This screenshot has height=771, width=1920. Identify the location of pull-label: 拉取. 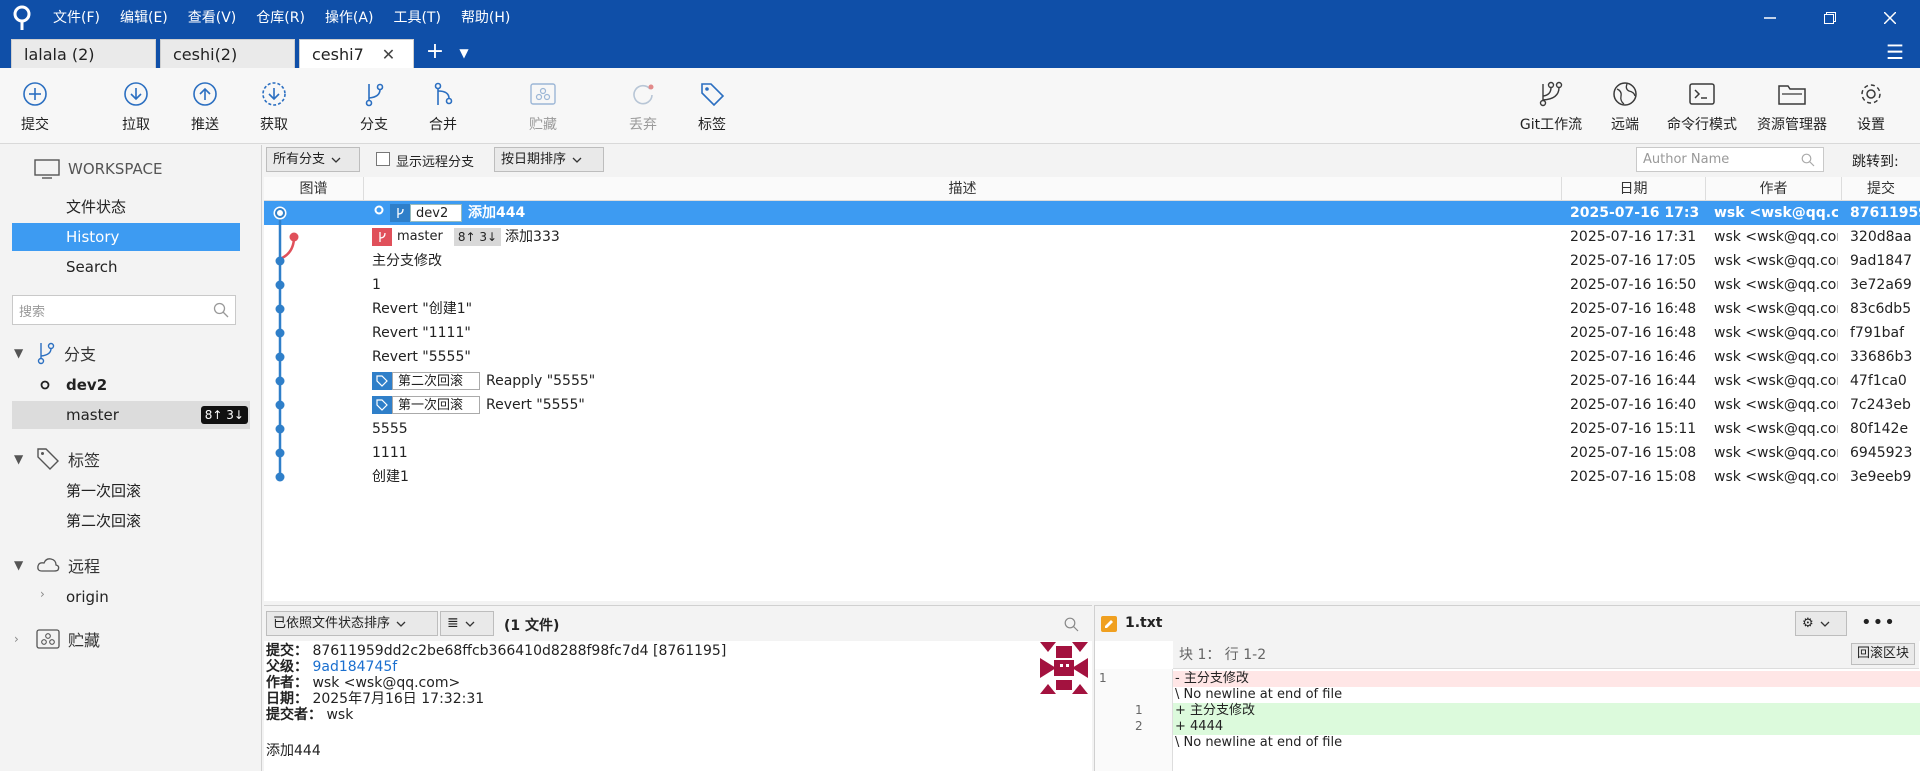
(136, 125).